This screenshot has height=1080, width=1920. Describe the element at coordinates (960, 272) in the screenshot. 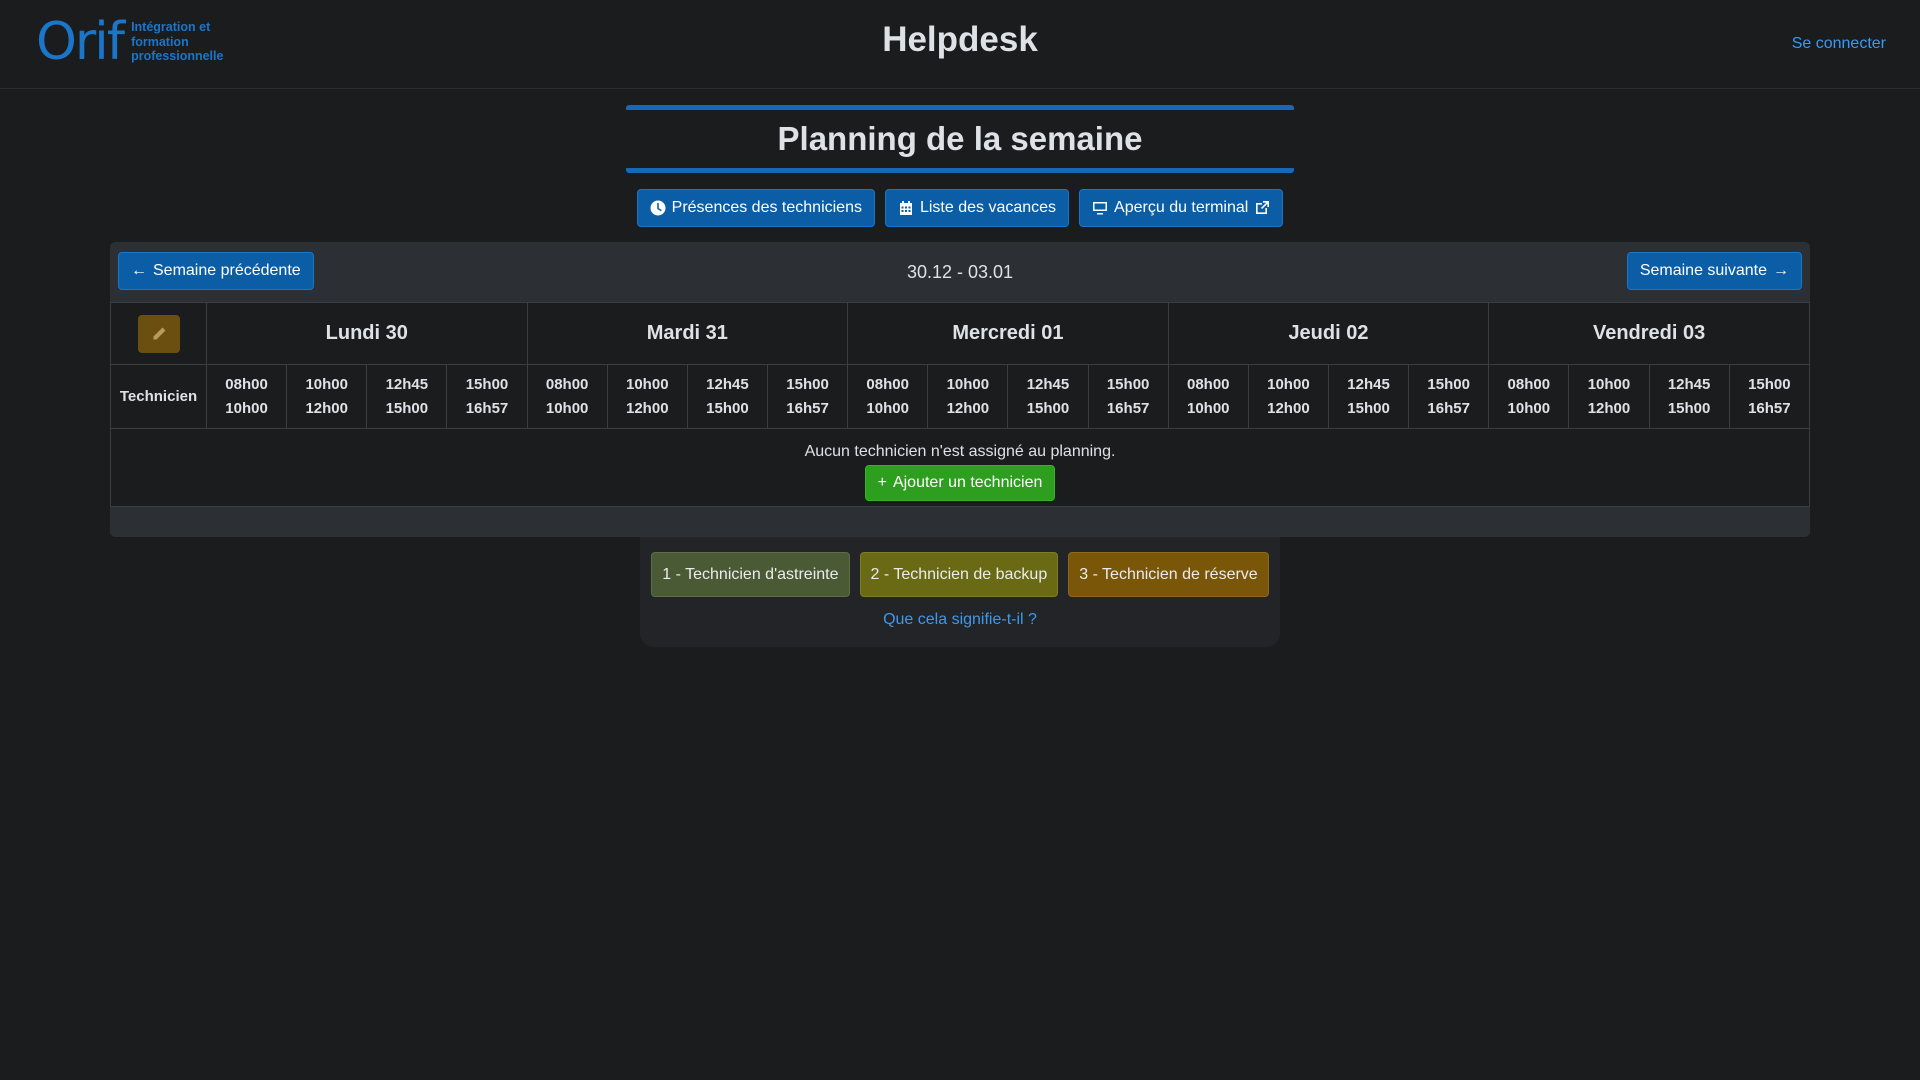

I see `week-range: 30.12 - 03.01` at that location.